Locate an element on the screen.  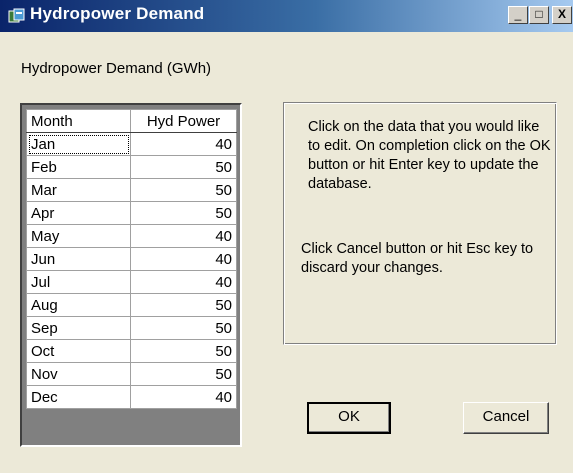
window-title: Hydropower Demand is located at coordinates (117, 13).